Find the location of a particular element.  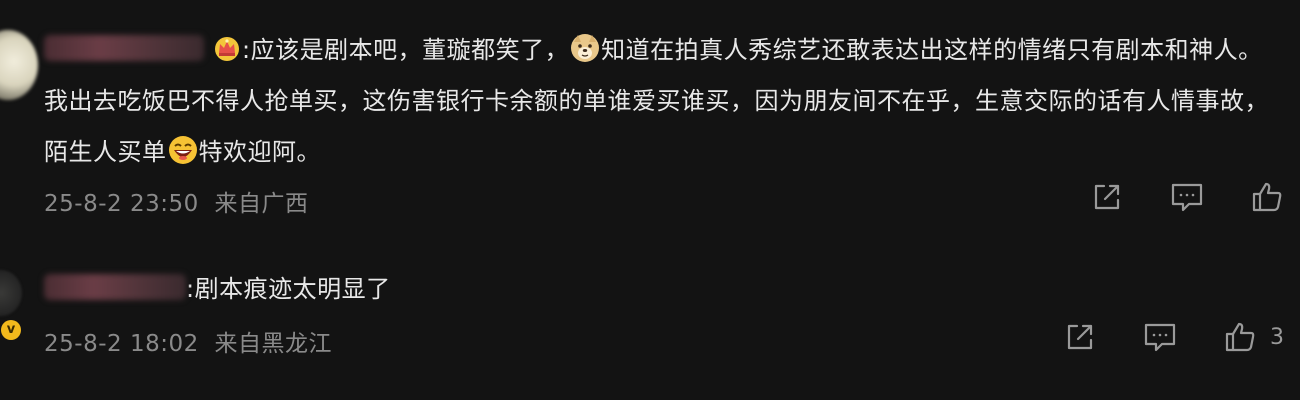

comment-location: 来自广西 is located at coordinates (261, 204).